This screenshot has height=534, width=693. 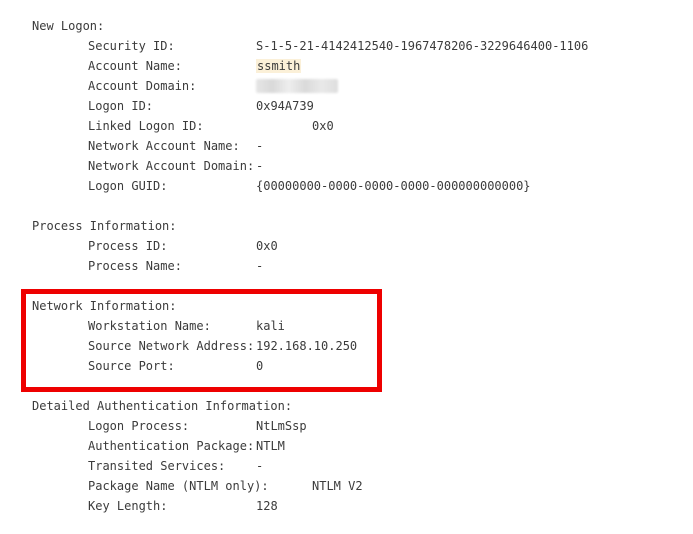 I want to click on security-id-label: Security ID:, so click(x=131, y=46).